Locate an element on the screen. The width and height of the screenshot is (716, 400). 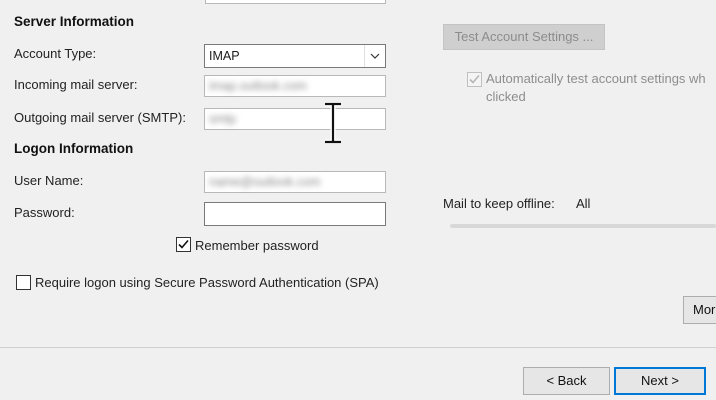
auto-test-checkbox is located at coordinates (474, 79).